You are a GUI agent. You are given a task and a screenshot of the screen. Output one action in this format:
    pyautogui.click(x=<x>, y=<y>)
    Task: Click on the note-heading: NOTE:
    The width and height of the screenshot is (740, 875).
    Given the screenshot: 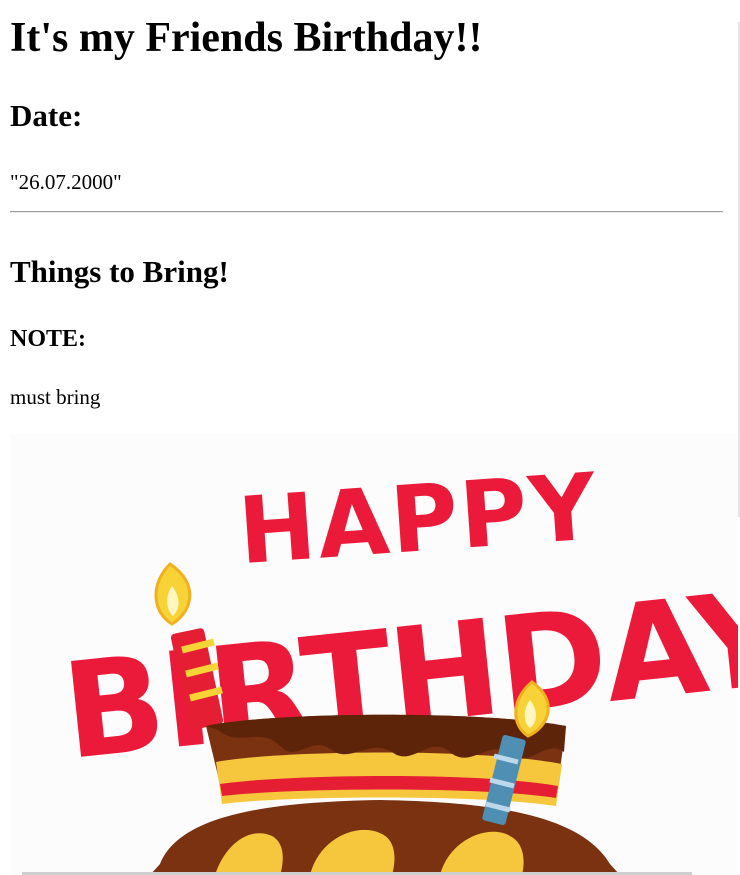 What is the action you would take?
    pyautogui.click(x=48, y=339)
    